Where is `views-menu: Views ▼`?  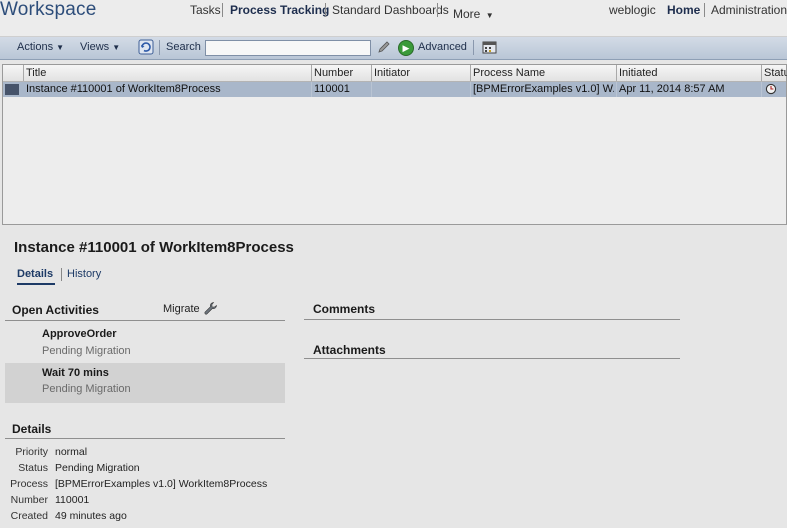 views-menu: Views ▼ is located at coordinates (100, 47).